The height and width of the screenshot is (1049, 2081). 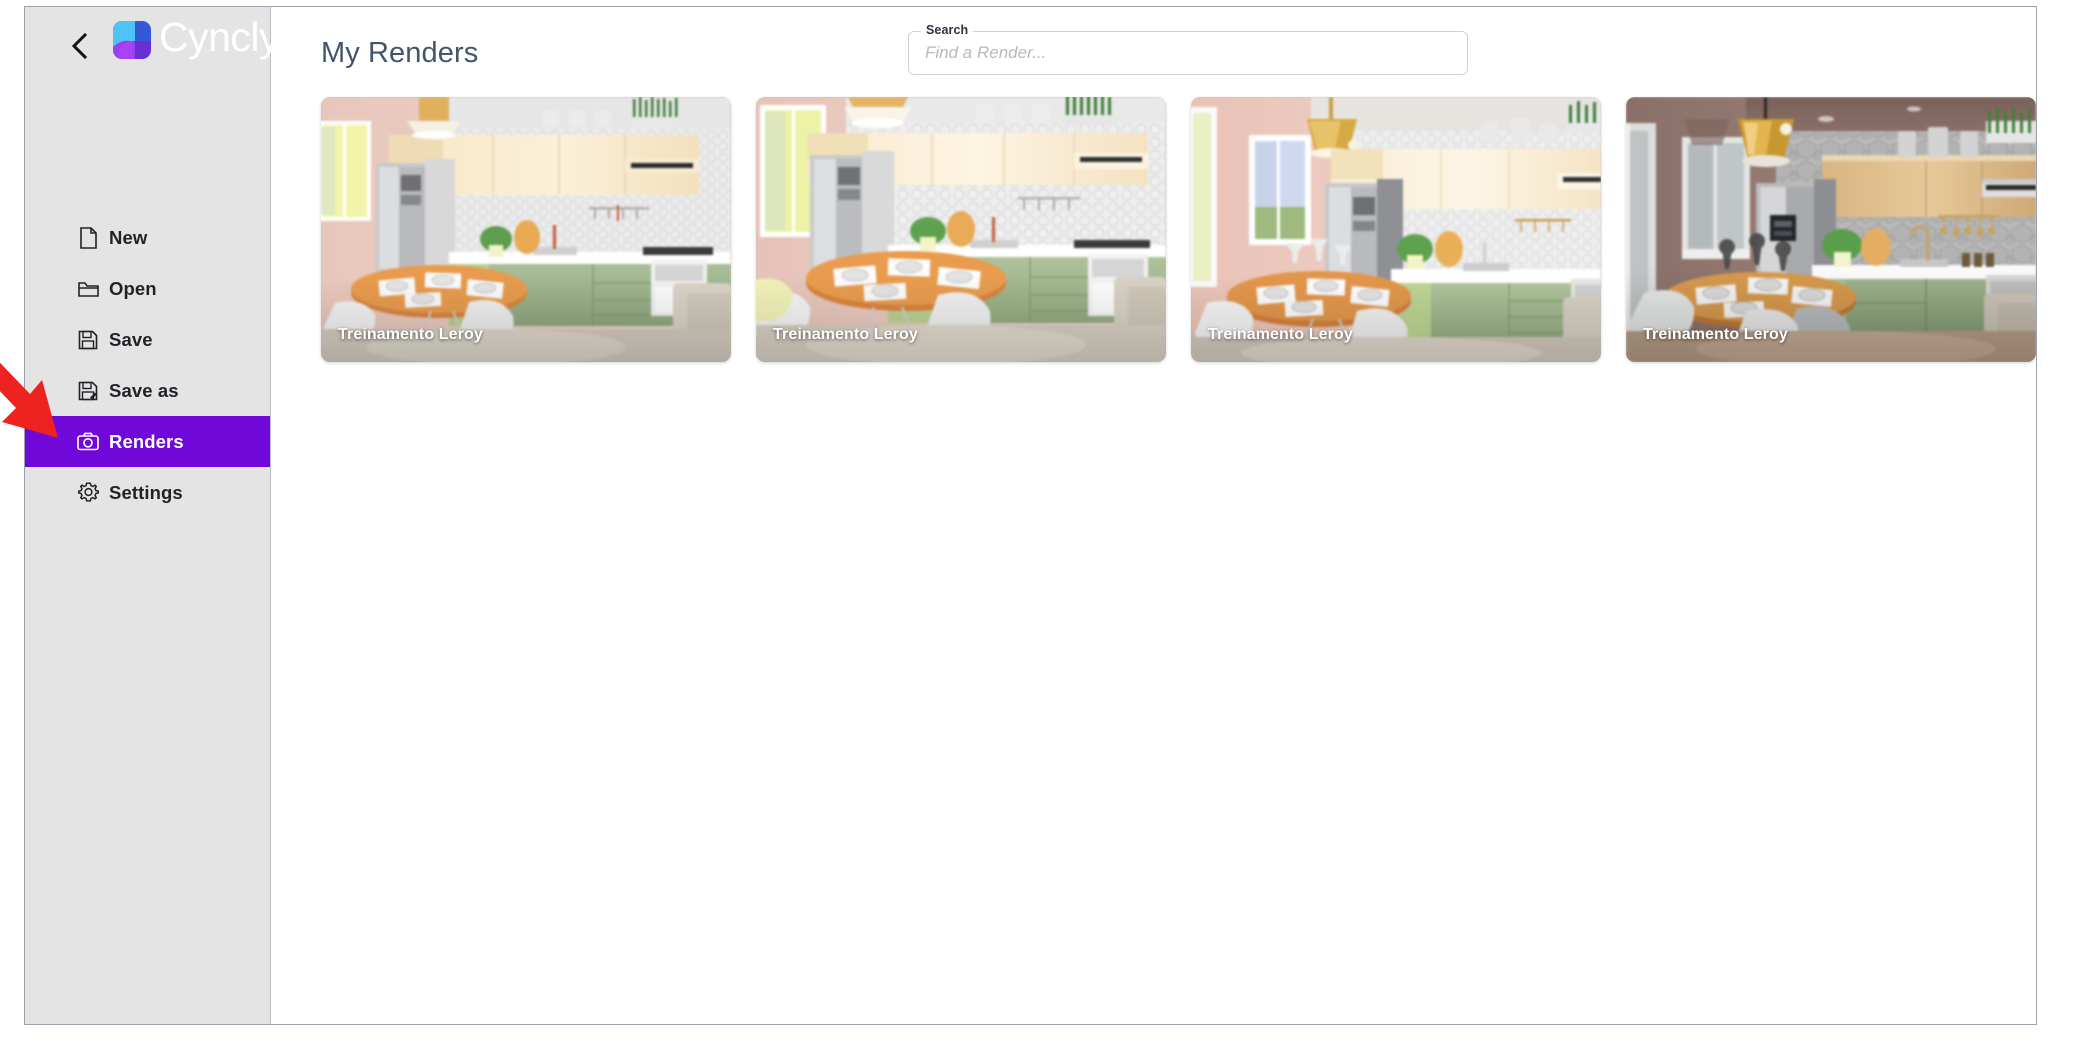 What do you see at coordinates (88, 493) in the screenshot?
I see `gear-icon` at bounding box center [88, 493].